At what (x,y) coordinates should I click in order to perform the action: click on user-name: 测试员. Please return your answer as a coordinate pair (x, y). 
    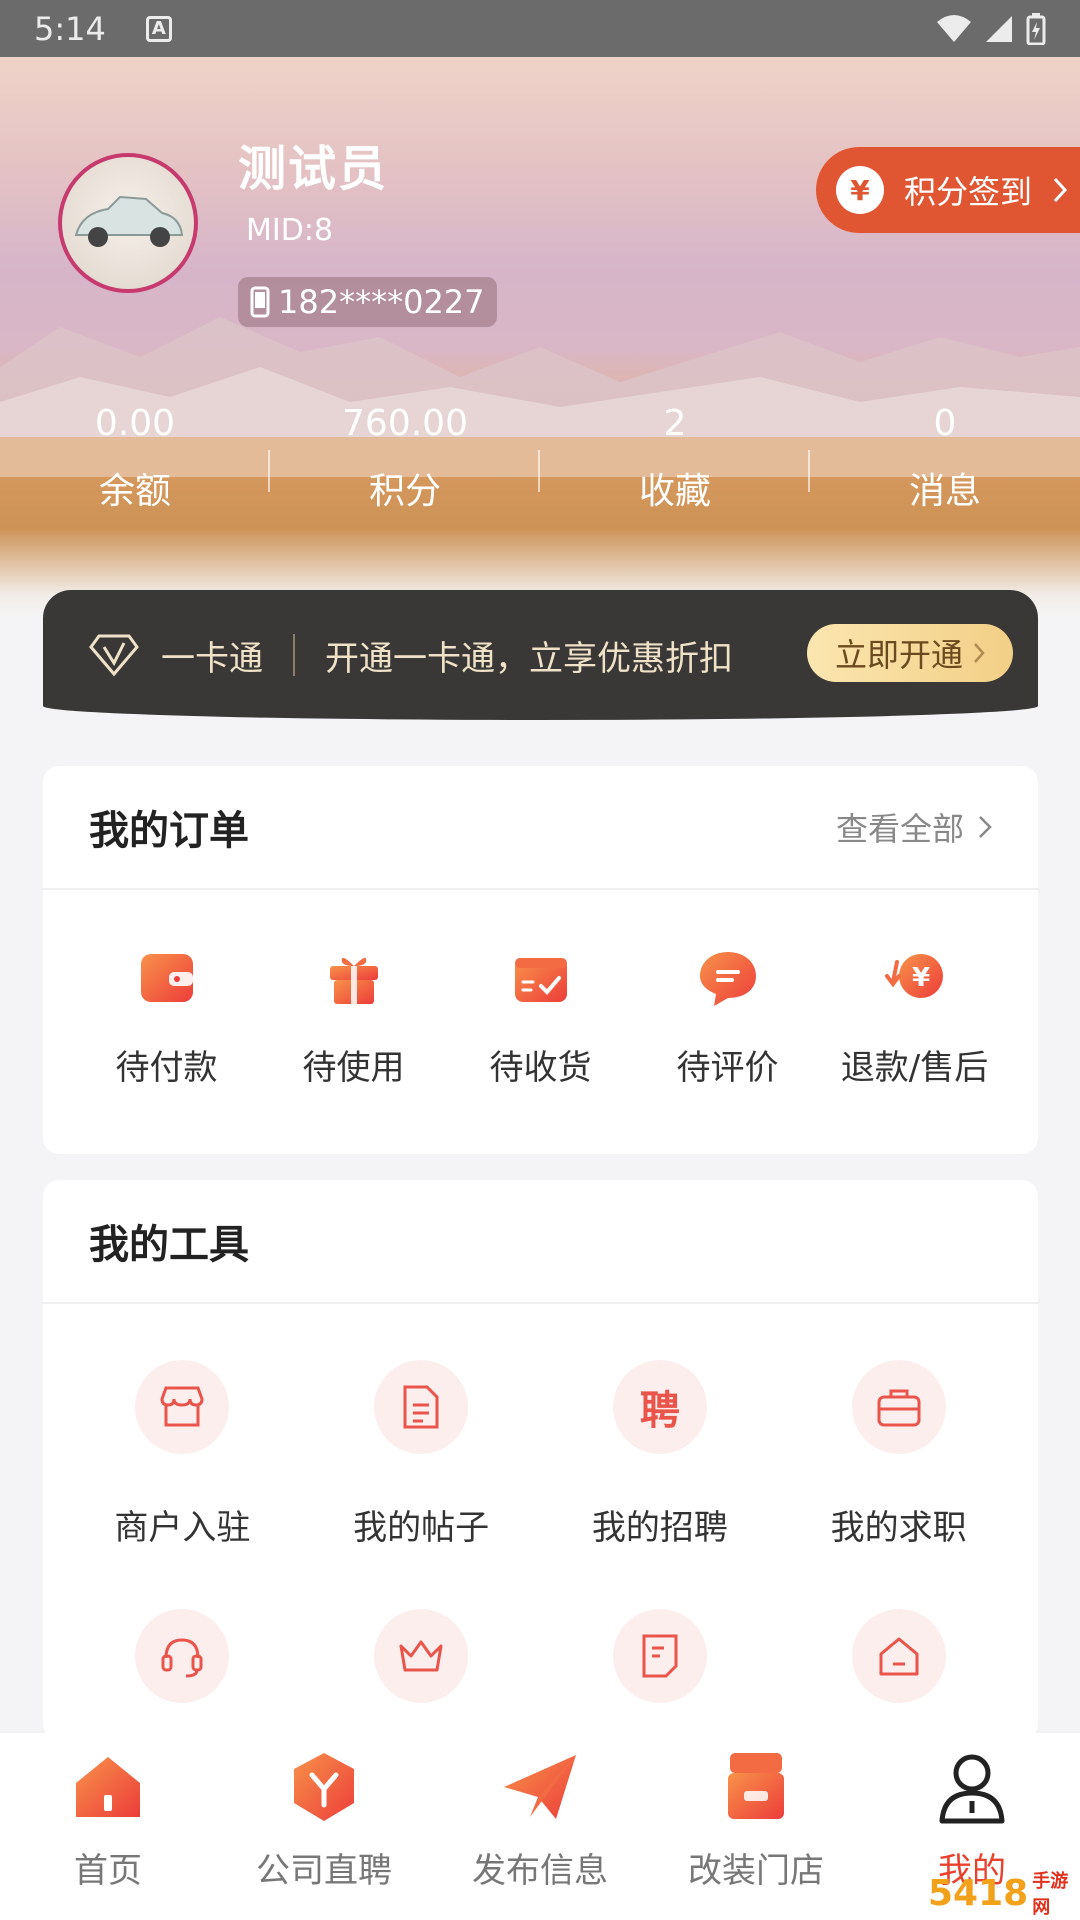
    Looking at the image, I should click on (313, 169).